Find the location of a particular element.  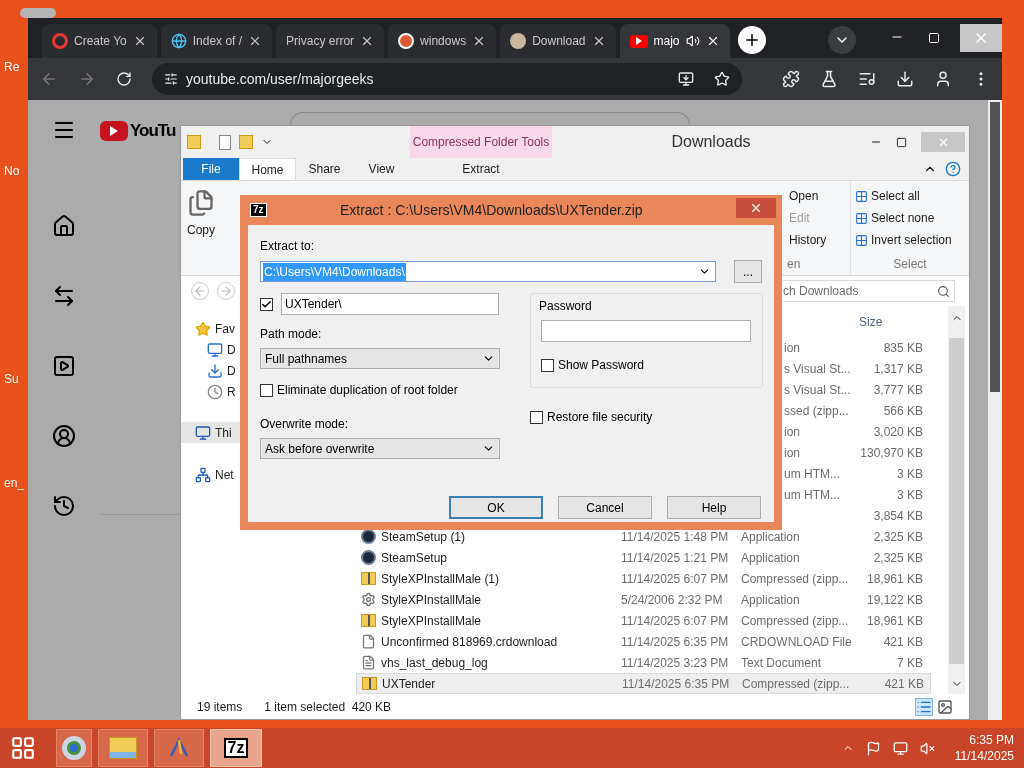

size-cell-text: 19,122 KB is located at coordinates (894, 600).